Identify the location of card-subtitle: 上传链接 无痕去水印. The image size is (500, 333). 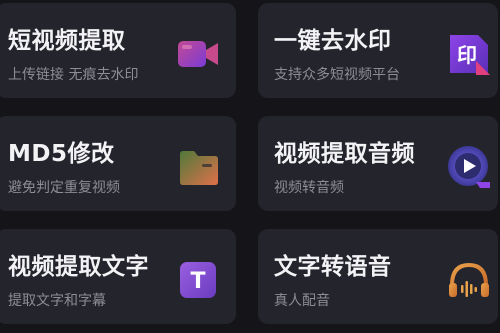
(73, 75).